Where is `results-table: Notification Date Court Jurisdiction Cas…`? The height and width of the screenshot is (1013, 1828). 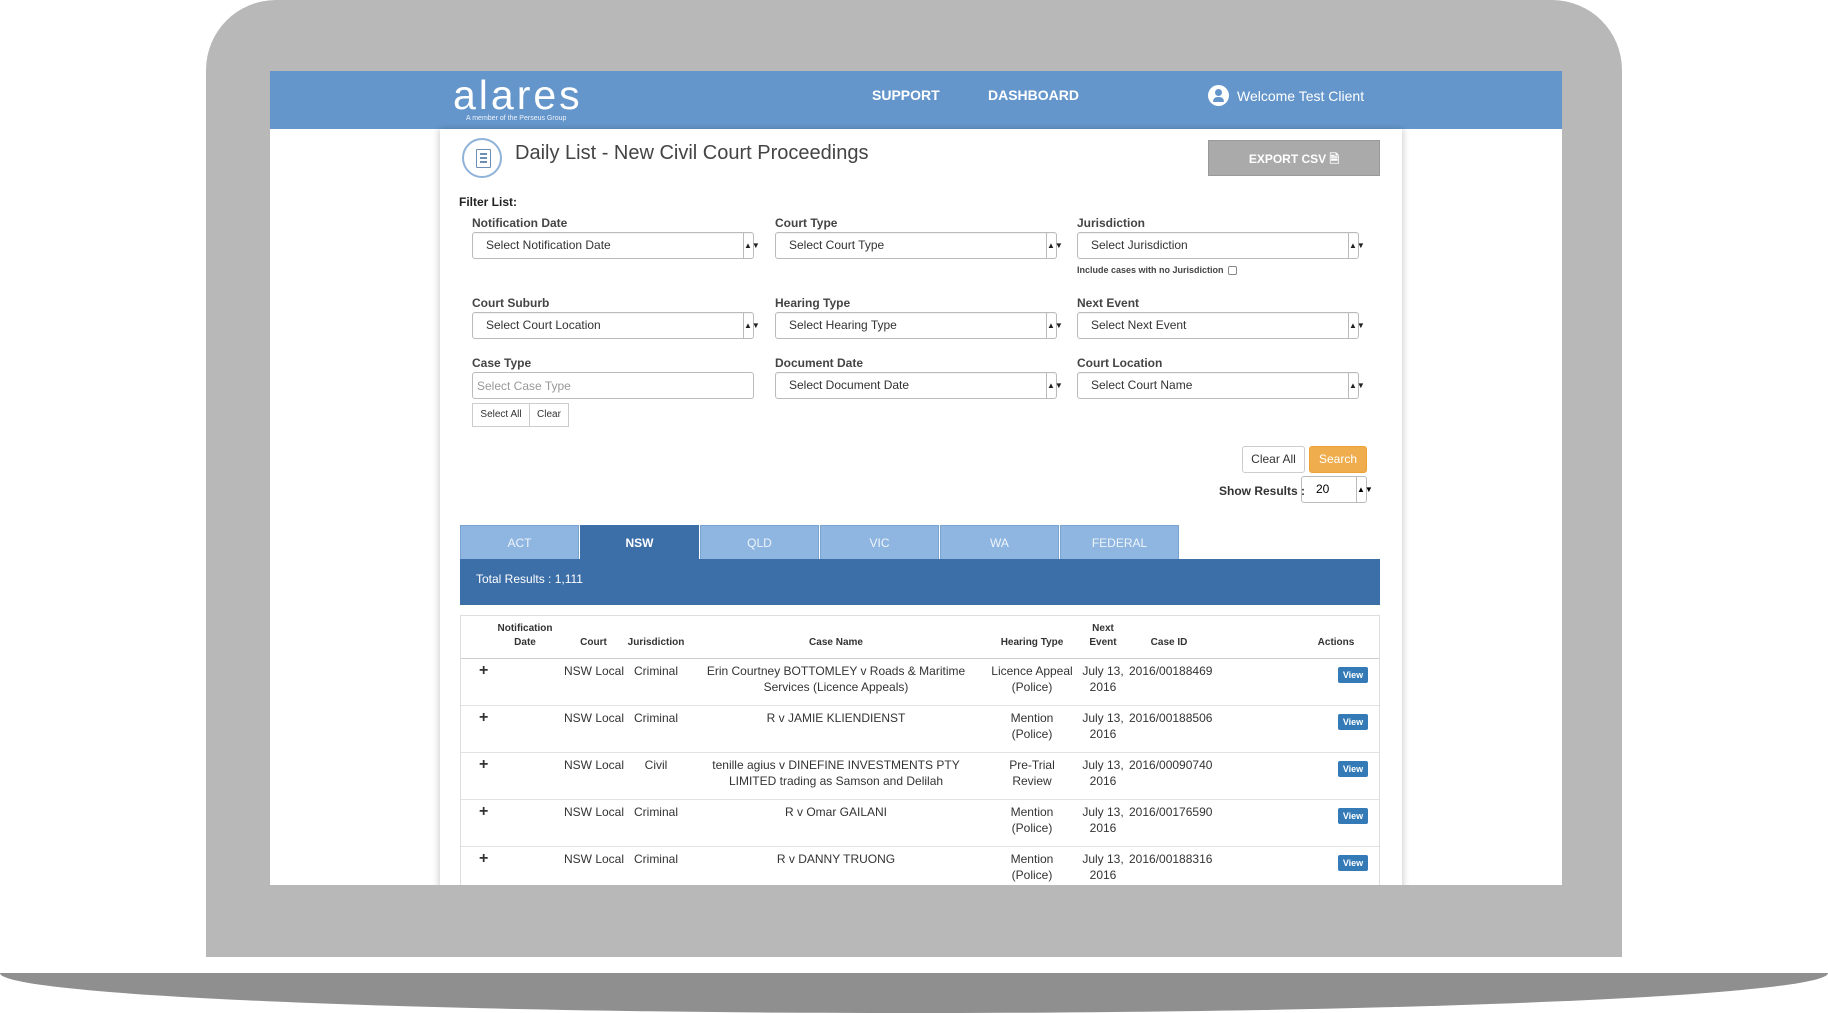 results-table: Notification Date Court Jurisdiction Cas… is located at coordinates (920, 750).